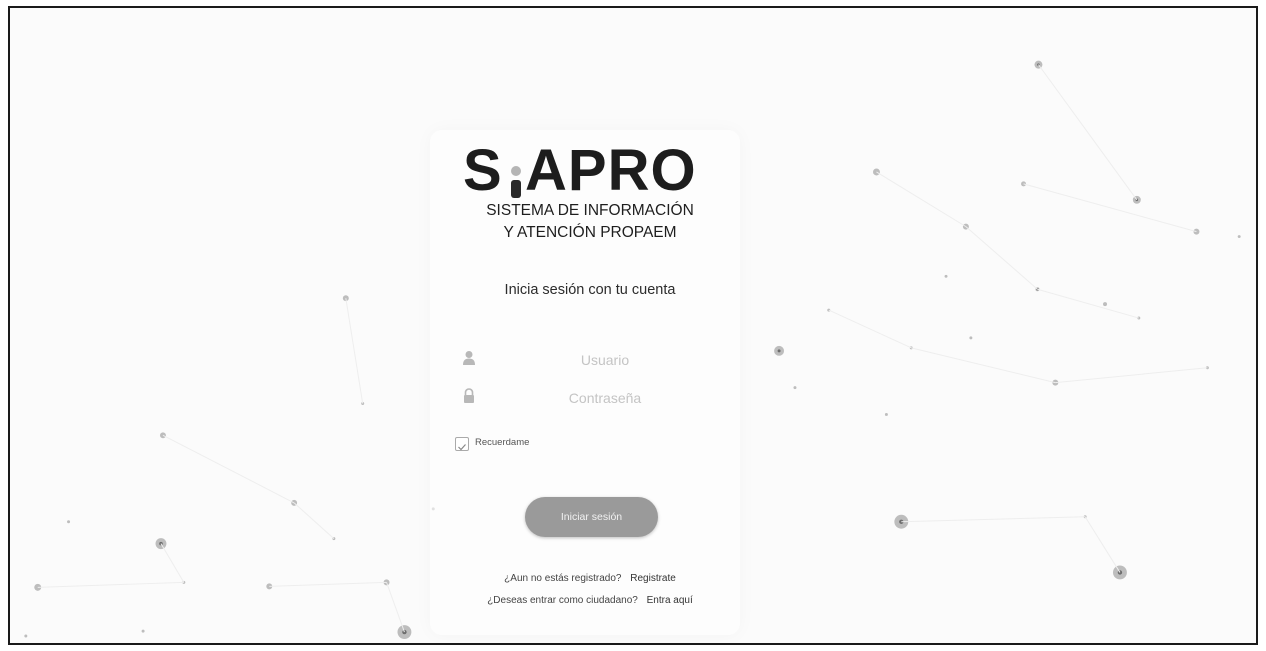 This screenshot has height=651, width=1266. I want to click on login-heading: Inicia sesión con tu cuenta, so click(590, 290).